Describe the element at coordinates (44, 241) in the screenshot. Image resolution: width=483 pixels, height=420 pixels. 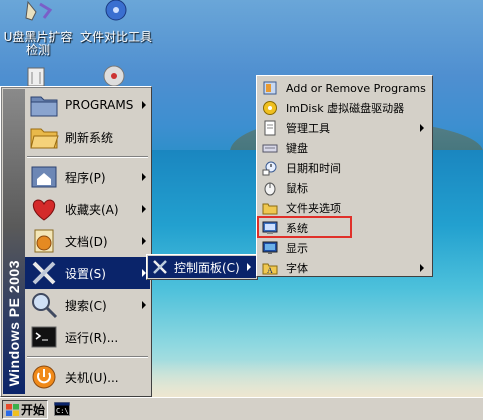
I see `documents-icon` at that location.